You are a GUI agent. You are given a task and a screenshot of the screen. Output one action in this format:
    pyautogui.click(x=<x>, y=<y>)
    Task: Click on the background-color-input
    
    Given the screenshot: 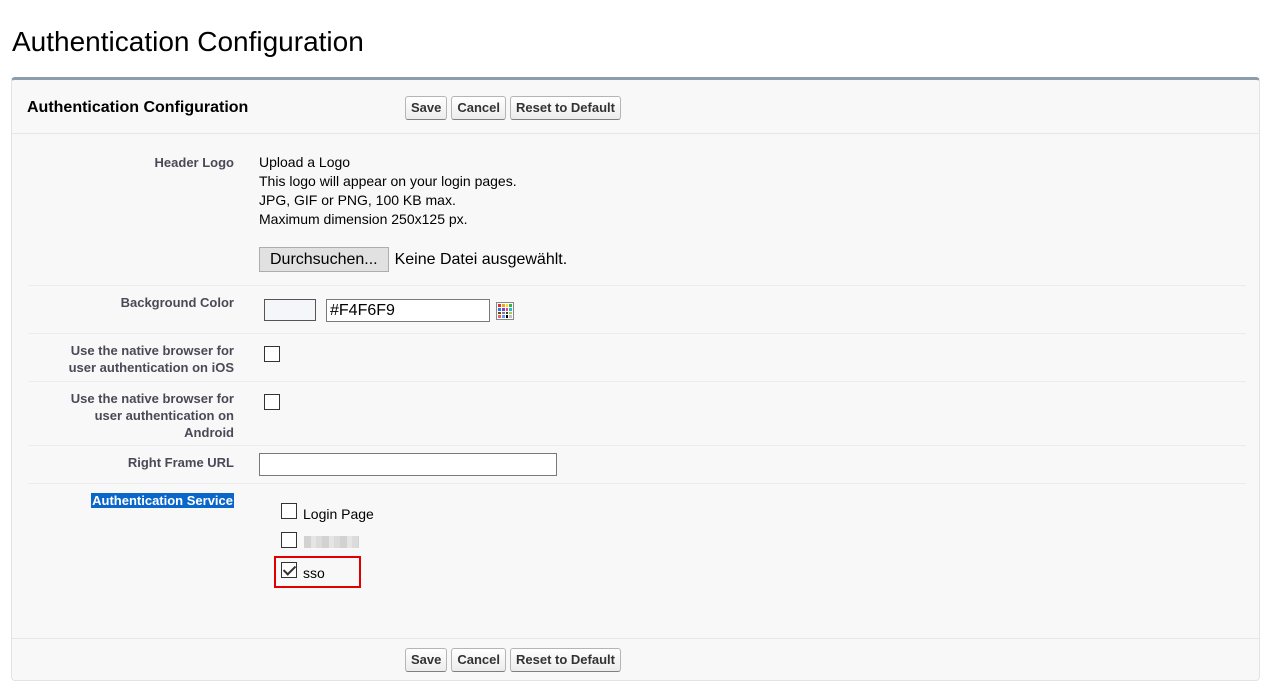 What is the action you would take?
    pyautogui.click(x=408, y=310)
    